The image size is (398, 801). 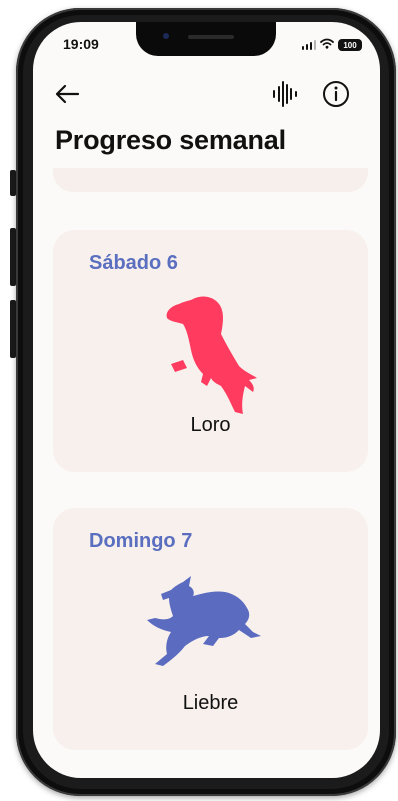 What do you see at coordinates (210, 180) in the screenshot?
I see `day-card-partial` at bounding box center [210, 180].